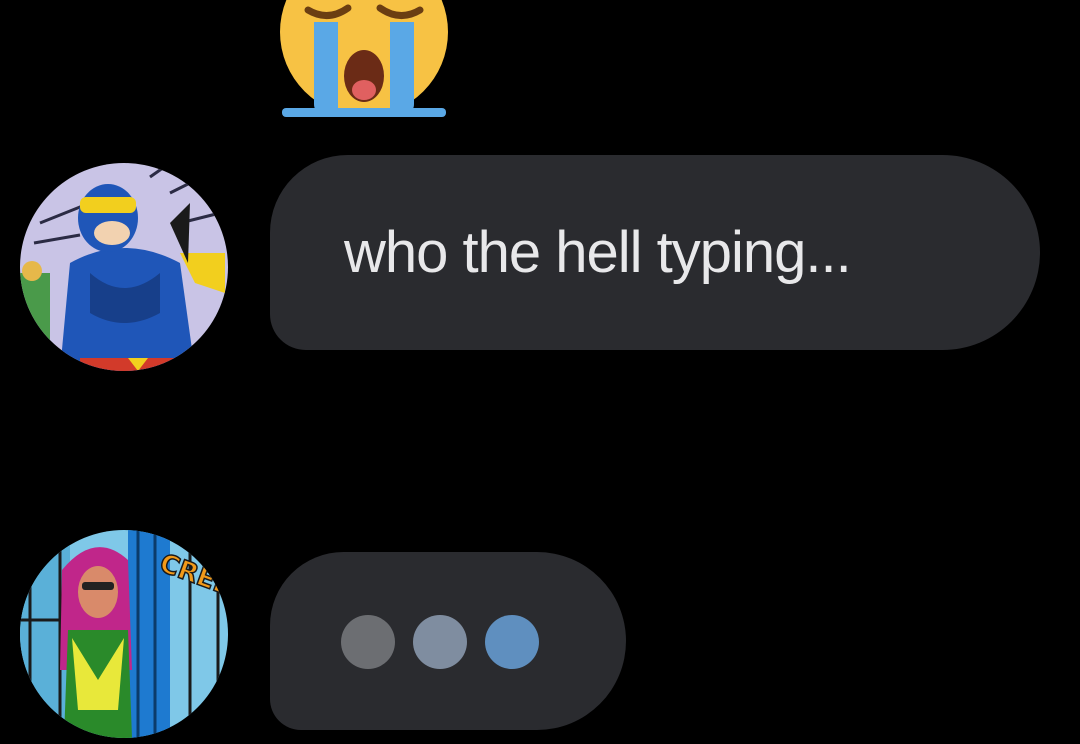 This screenshot has width=1080, height=744. I want to click on crying-emoji-icon, so click(364, 61).